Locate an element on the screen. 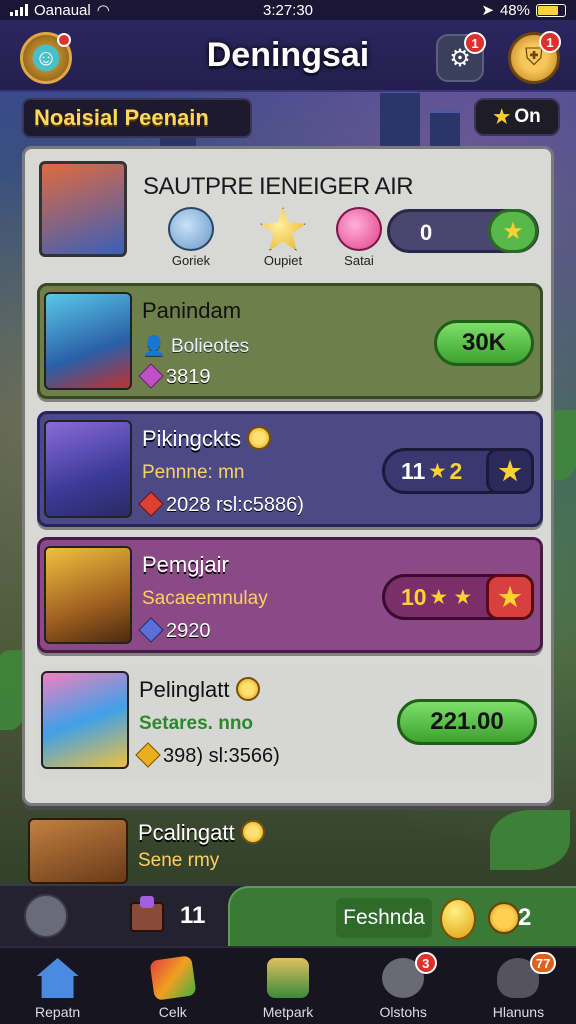 This screenshot has height=1024, width=576. tab-market: Metpark is located at coordinates (287, 986).